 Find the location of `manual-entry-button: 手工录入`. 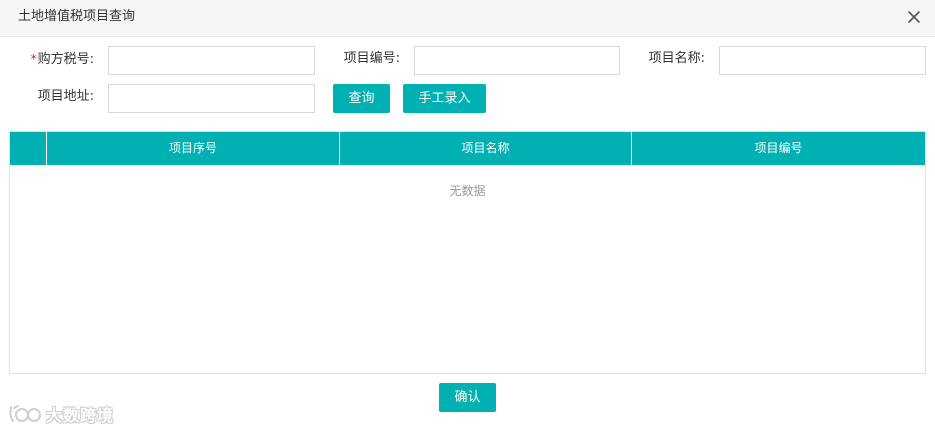

manual-entry-button: 手工录入 is located at coordinates (444, 98).